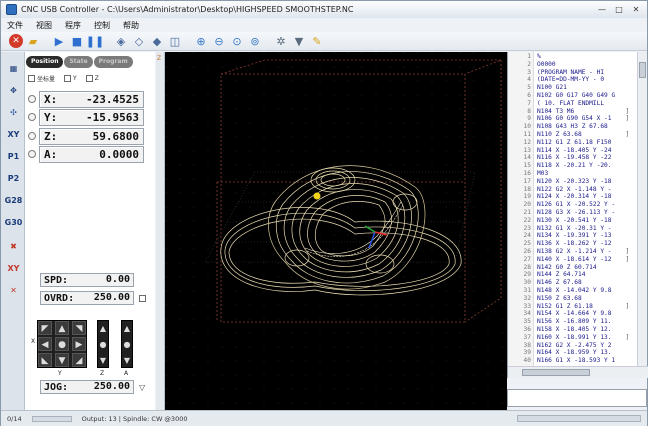 This screenshot has height=426, width=648. I want to click on zoom-out-icon: ⊖, so click(219, 41).